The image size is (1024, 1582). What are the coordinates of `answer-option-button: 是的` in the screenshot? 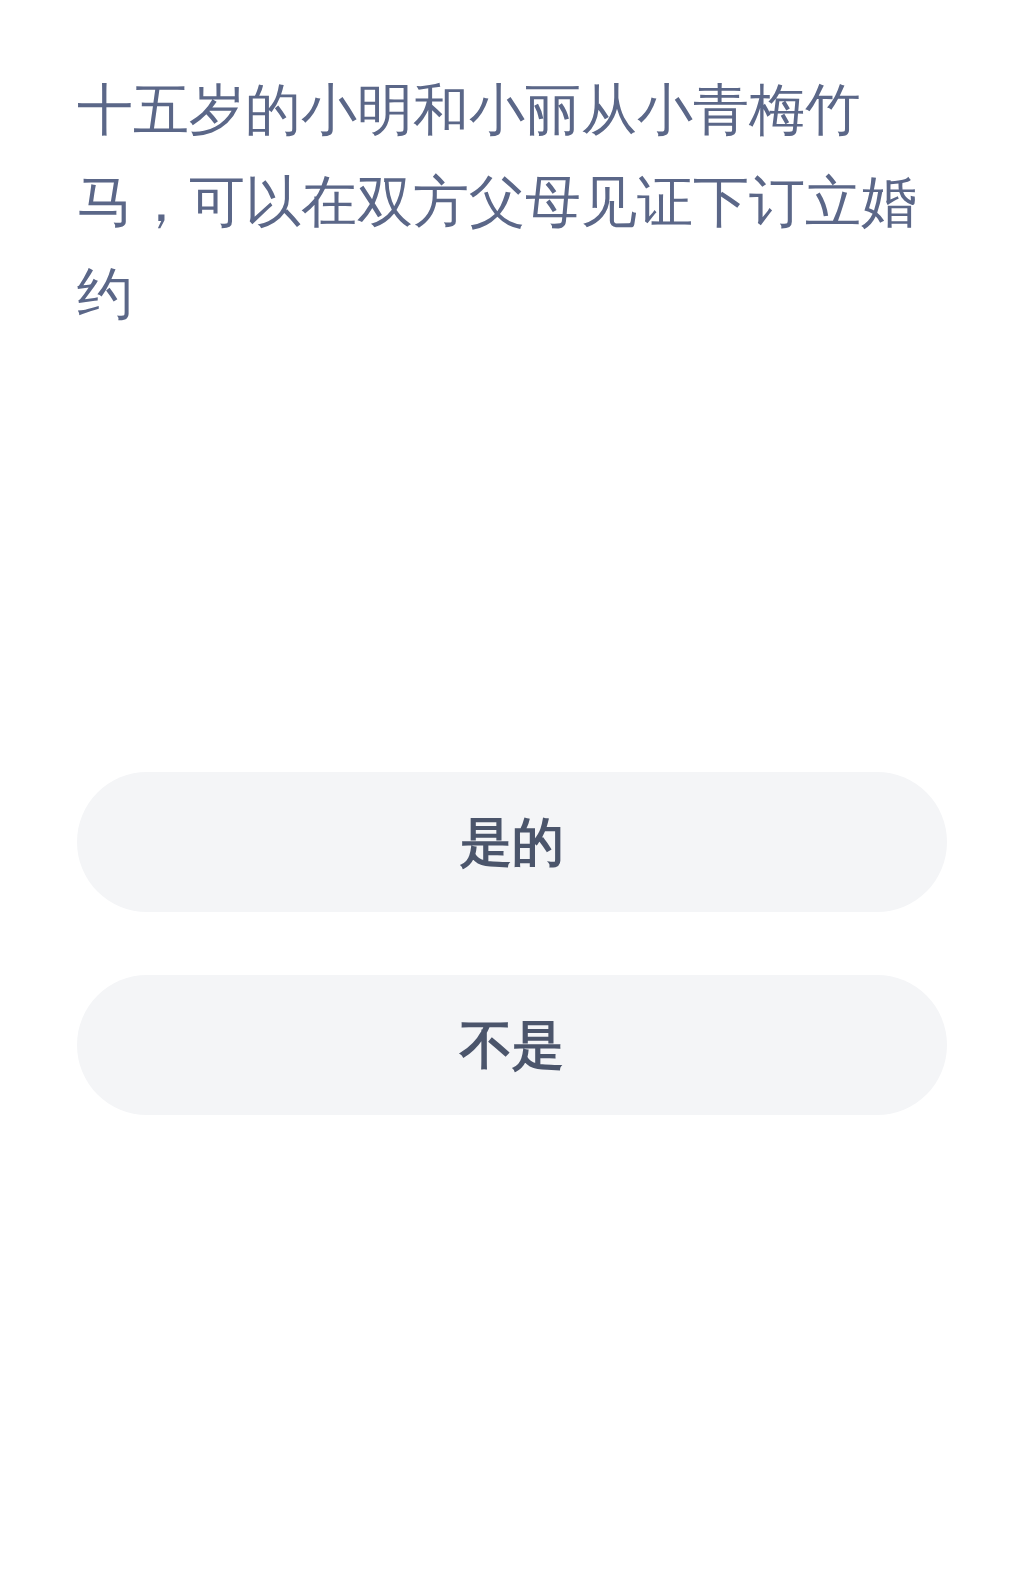 It's located at (512, 842).